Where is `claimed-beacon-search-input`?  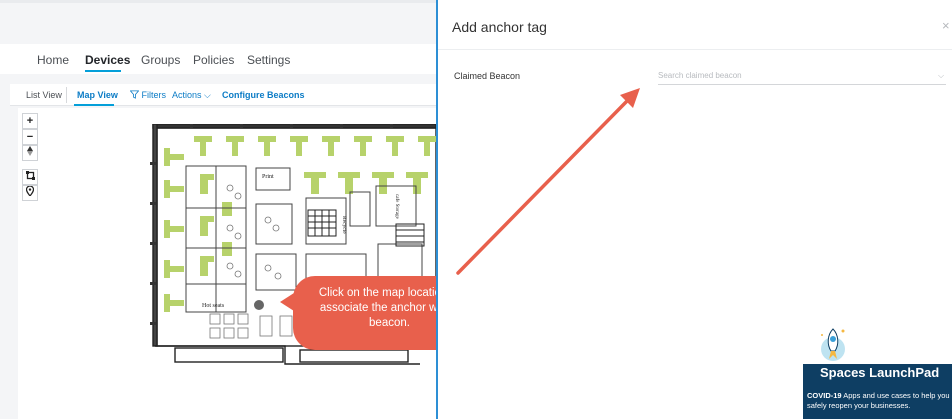
claimed-beacon-search-input is located at coordinates (802, 76).